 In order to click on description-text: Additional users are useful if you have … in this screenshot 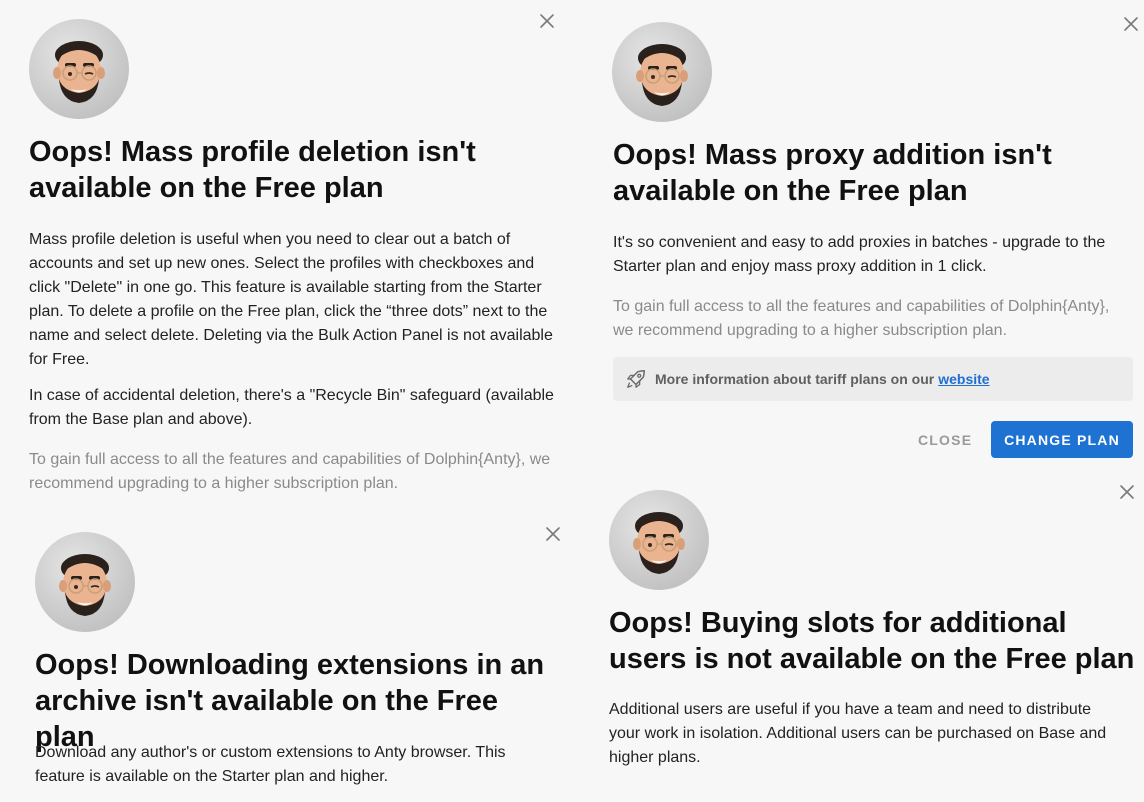, I will do `click(858, 733)`.